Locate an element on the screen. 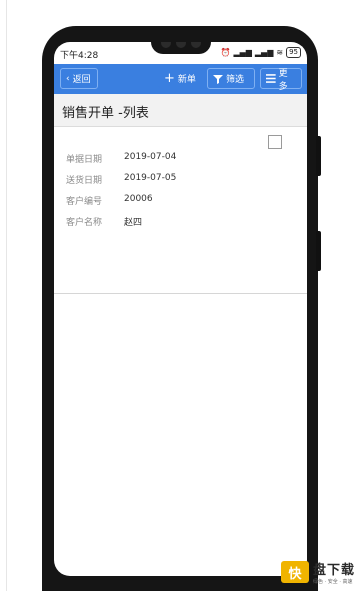  filter-button-label: 筛选 is located at coordinates (235, 80).